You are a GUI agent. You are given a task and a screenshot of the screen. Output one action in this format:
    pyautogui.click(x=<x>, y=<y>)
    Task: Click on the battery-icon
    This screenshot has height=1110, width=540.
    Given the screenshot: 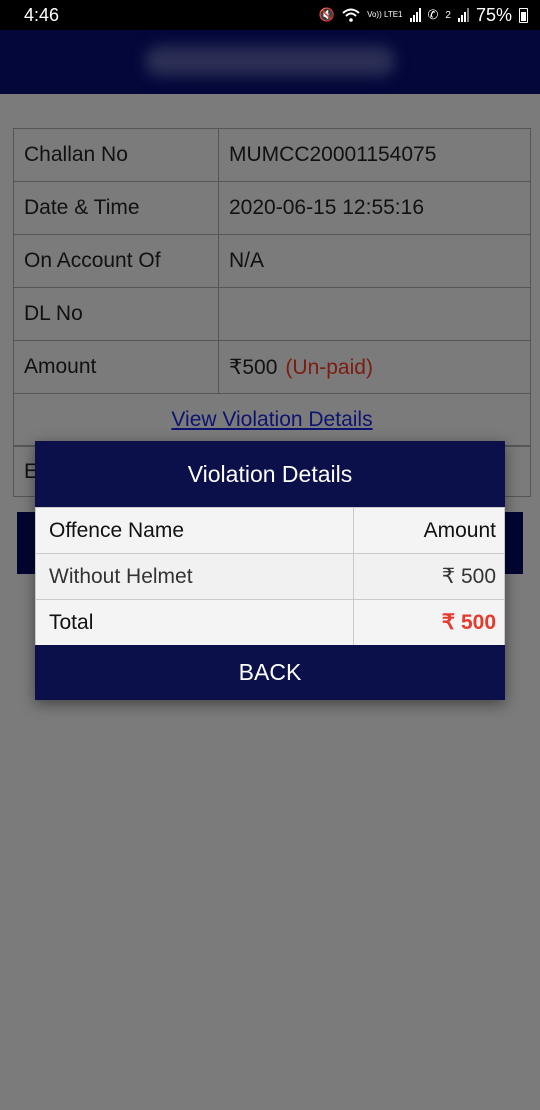 What is the action you would take?
    pyautogui.click(x=523, y=15)
    